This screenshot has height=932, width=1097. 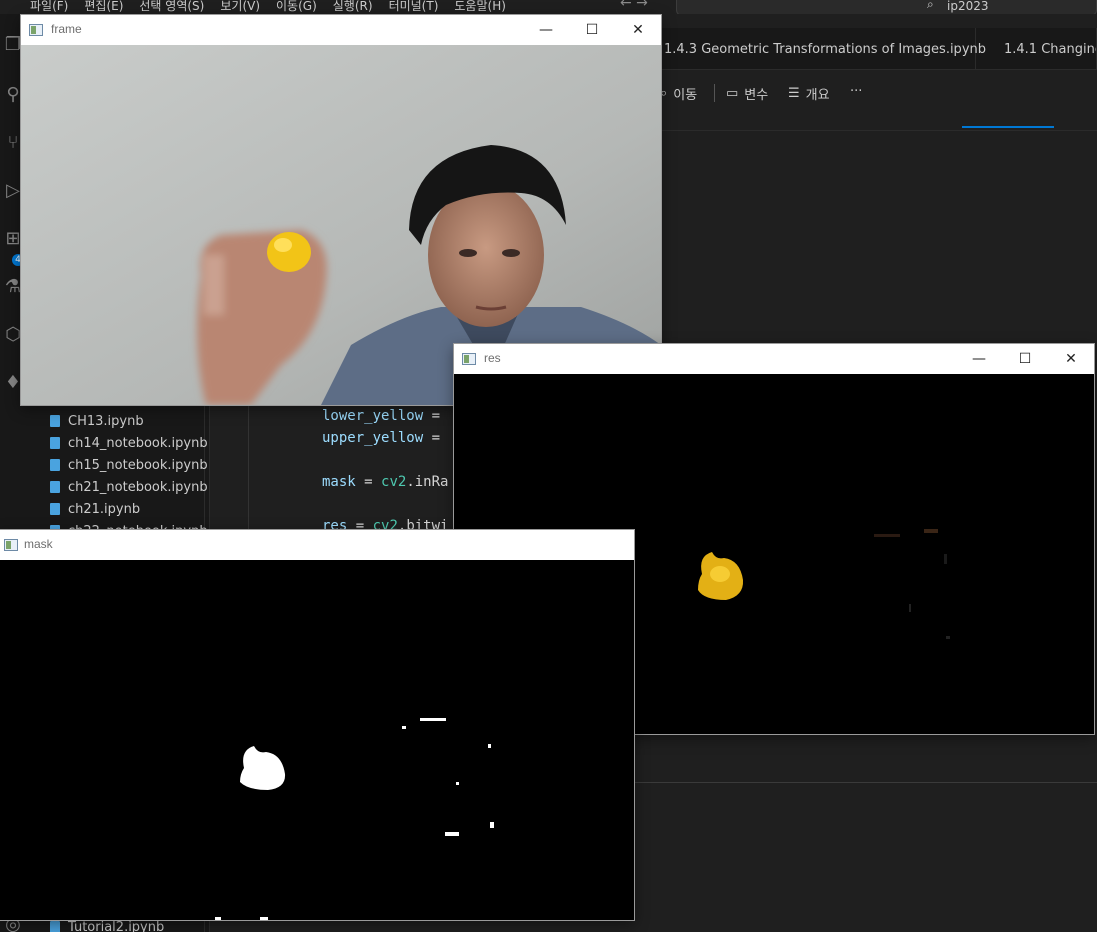 I want to click on menu-item: 실행(R), so click(x=353, y=7).